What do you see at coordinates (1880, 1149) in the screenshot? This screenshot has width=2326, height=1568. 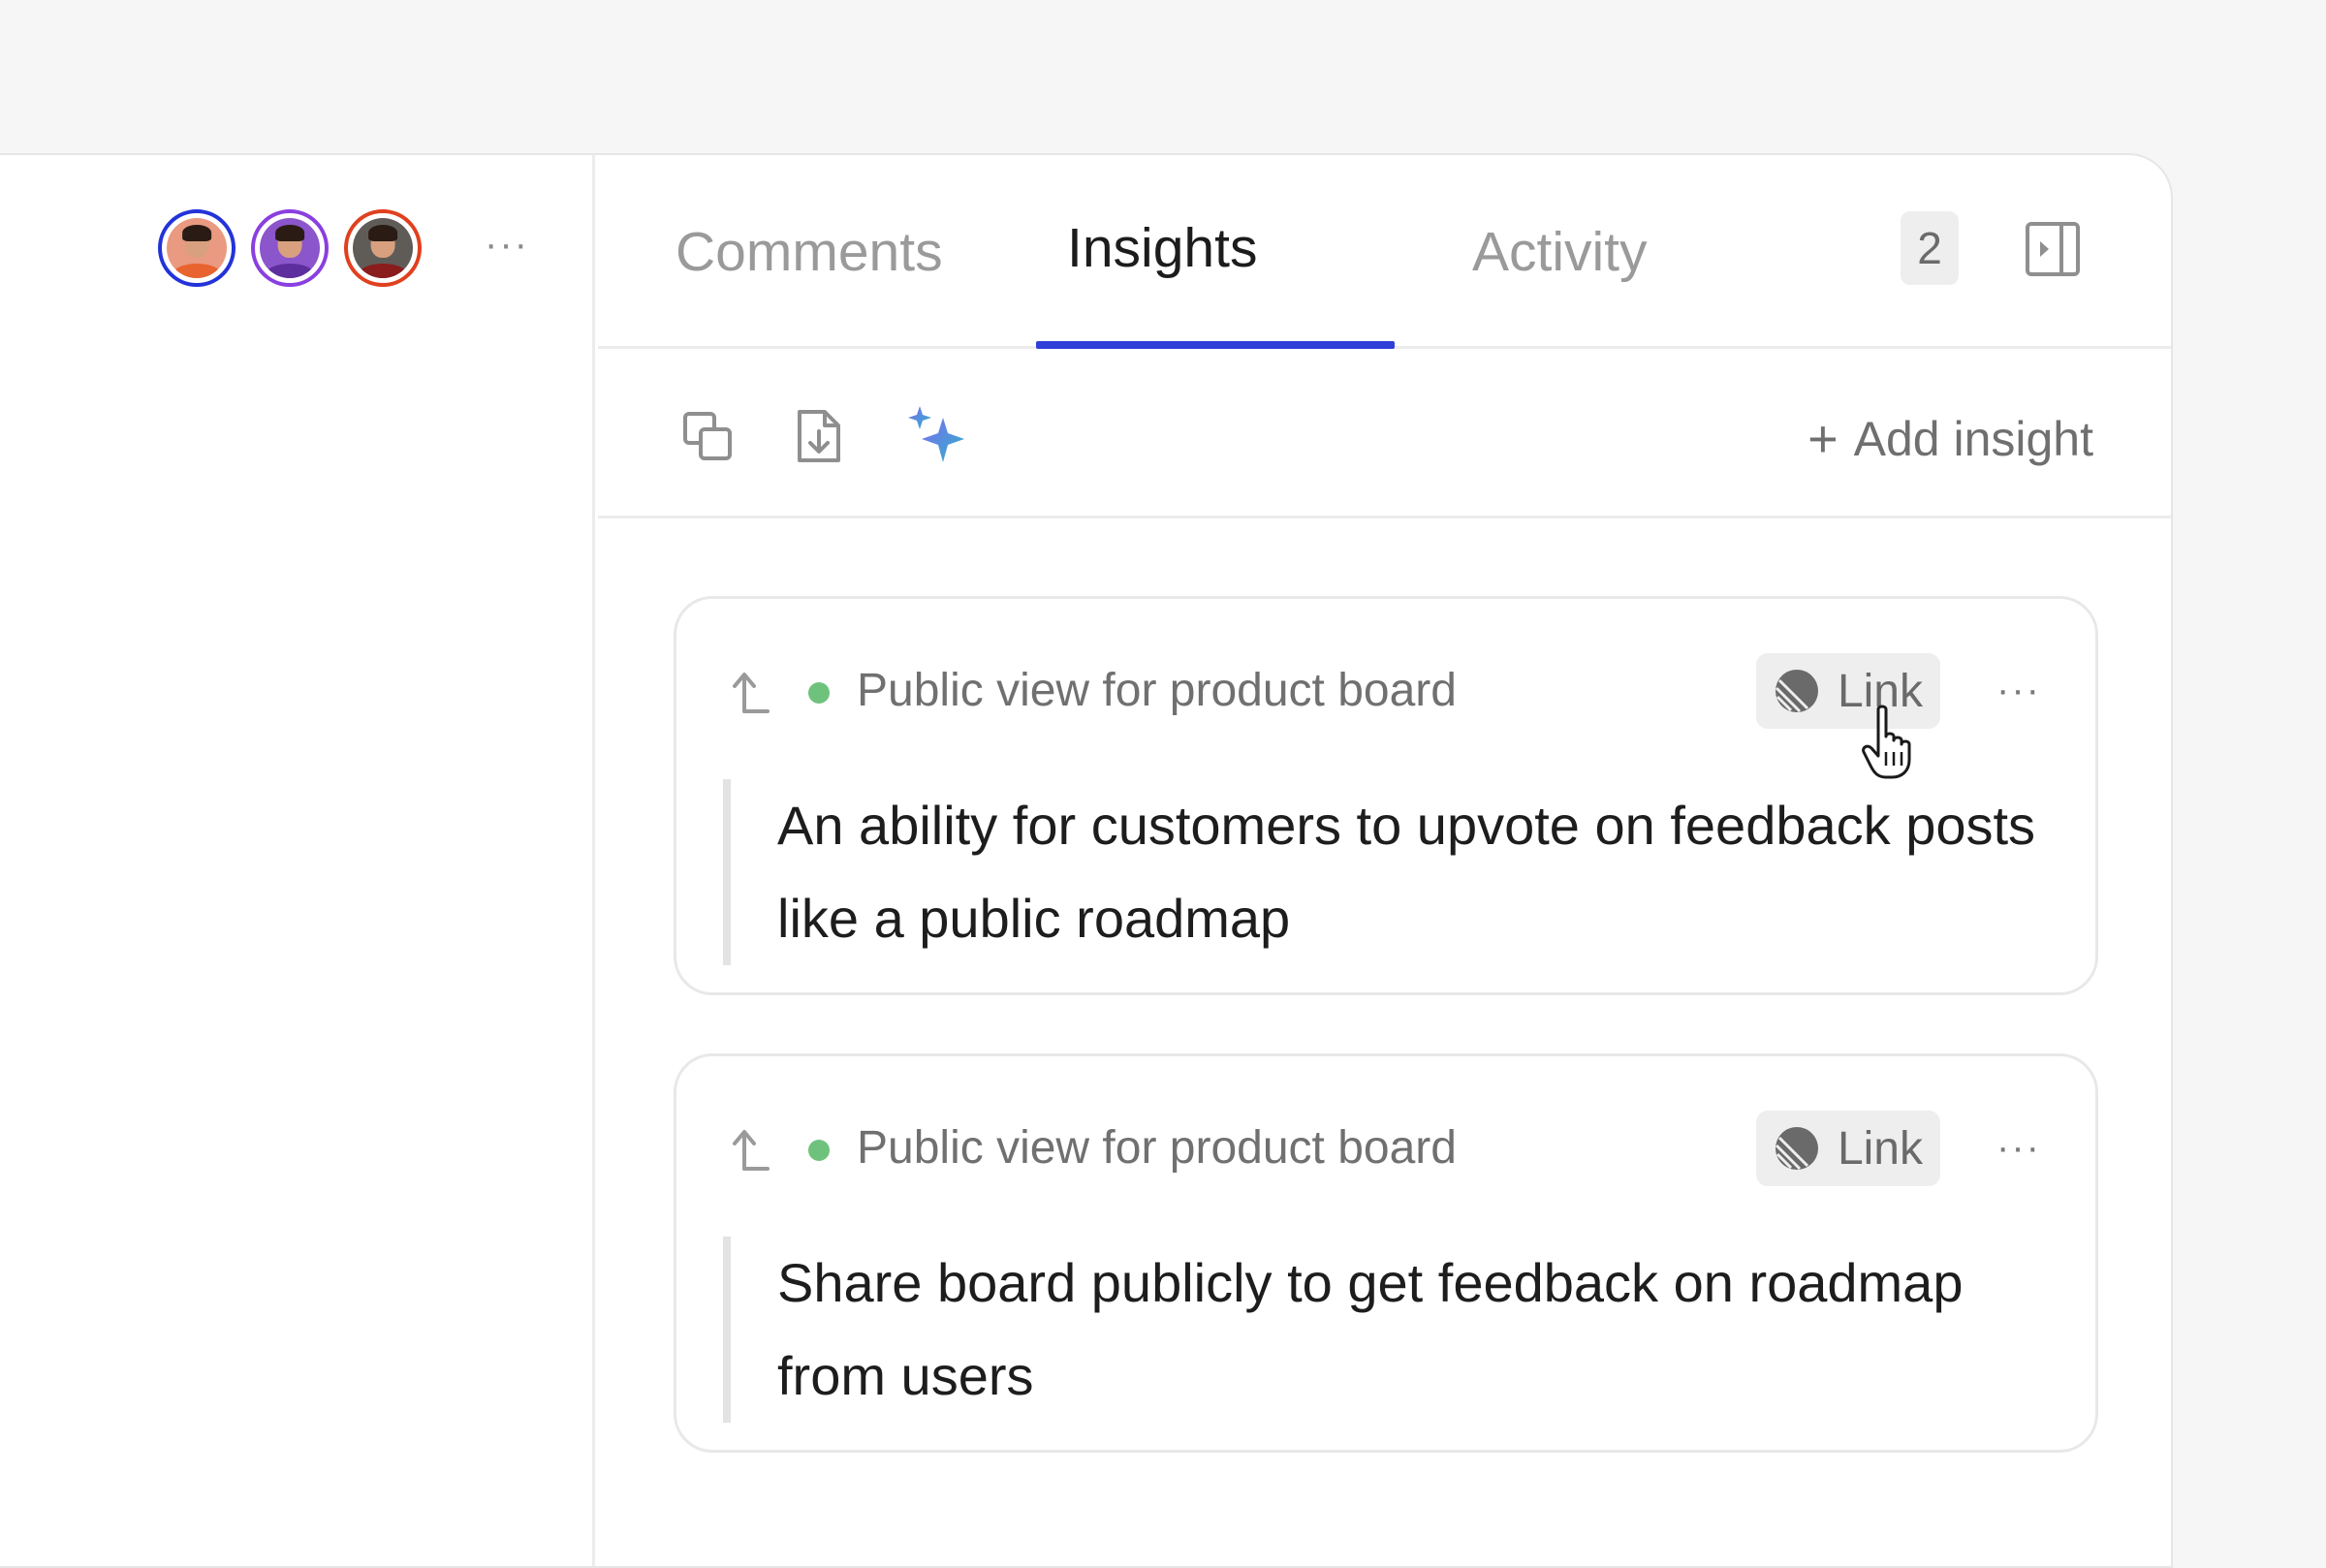 I see `link-label: Link` at bounding box center [1880, 1149].